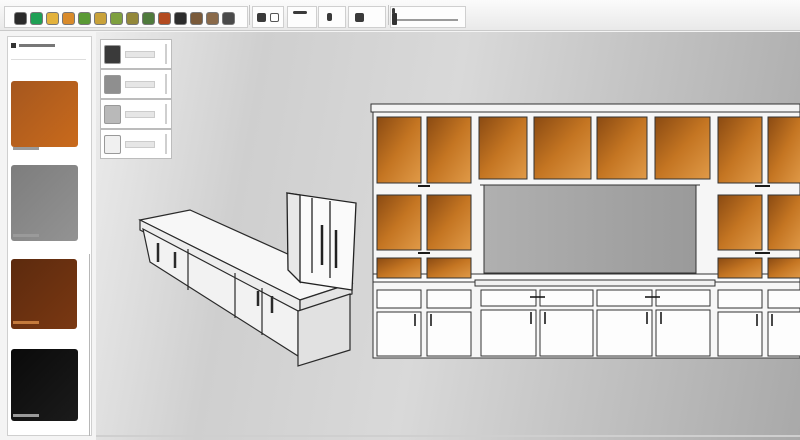 The width and height of the screenshot is (800, 440). I want to click on tall-cabinet, so click(321, 241).